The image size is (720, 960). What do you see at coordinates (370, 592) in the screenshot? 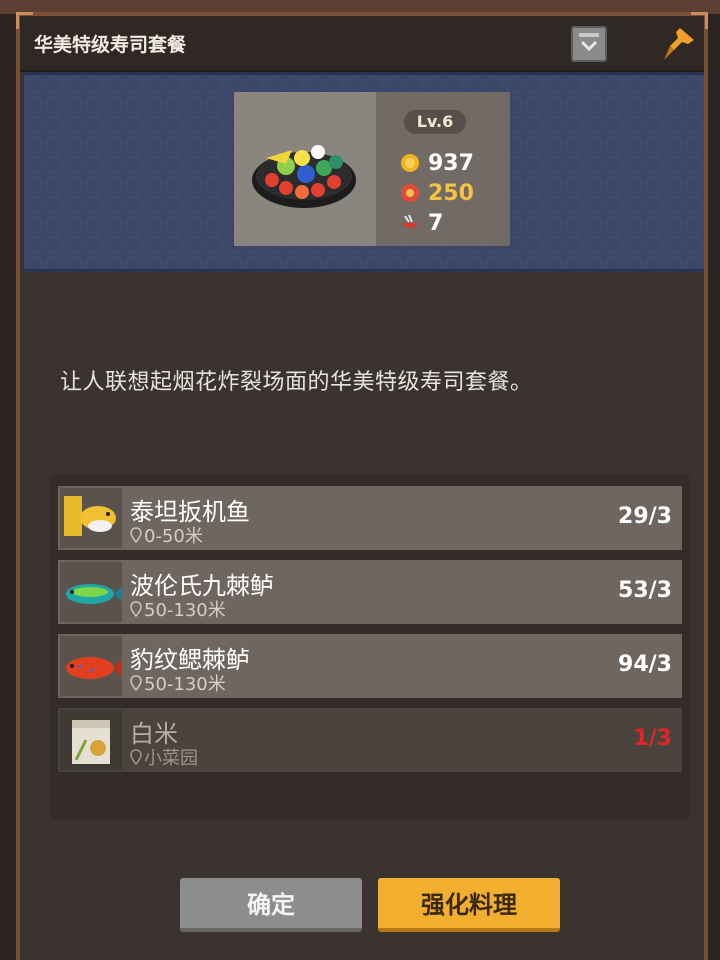
I see `ingredient-row: 波伦氏九棘鲈 50-130米 53/3` at bounding box center [370, 592].